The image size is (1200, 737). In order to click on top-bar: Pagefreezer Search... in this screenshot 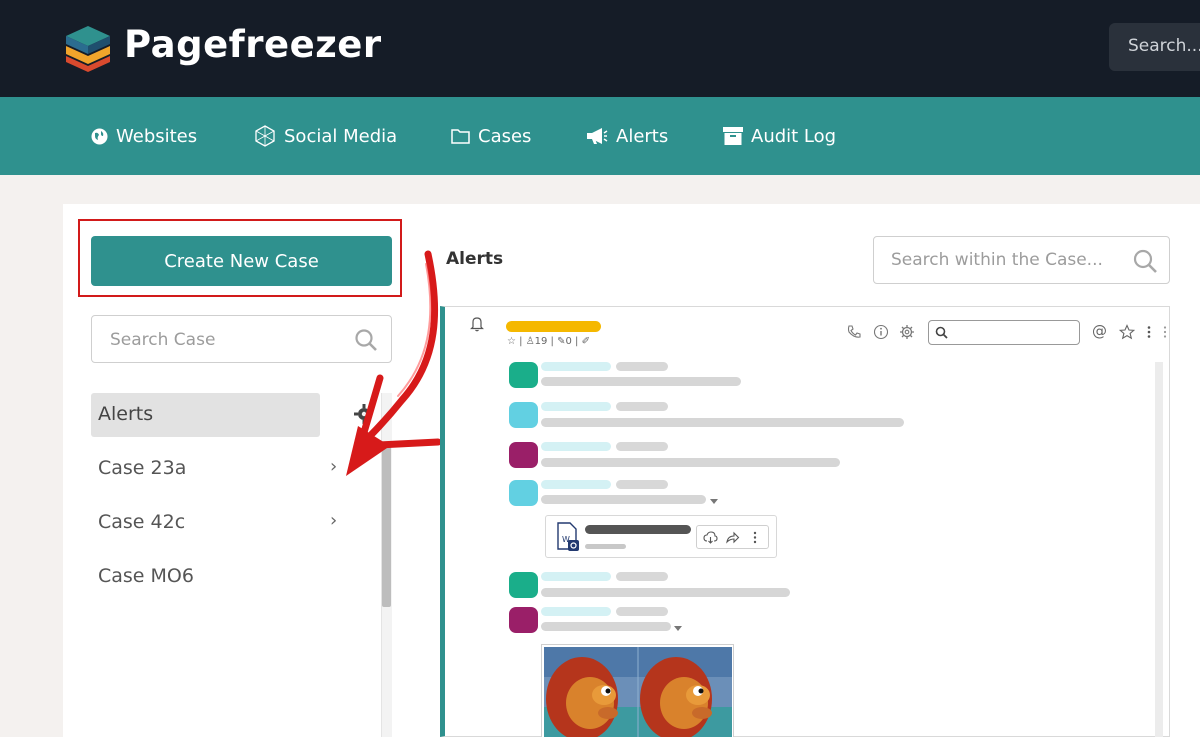, I will do `click(600, 48)`.